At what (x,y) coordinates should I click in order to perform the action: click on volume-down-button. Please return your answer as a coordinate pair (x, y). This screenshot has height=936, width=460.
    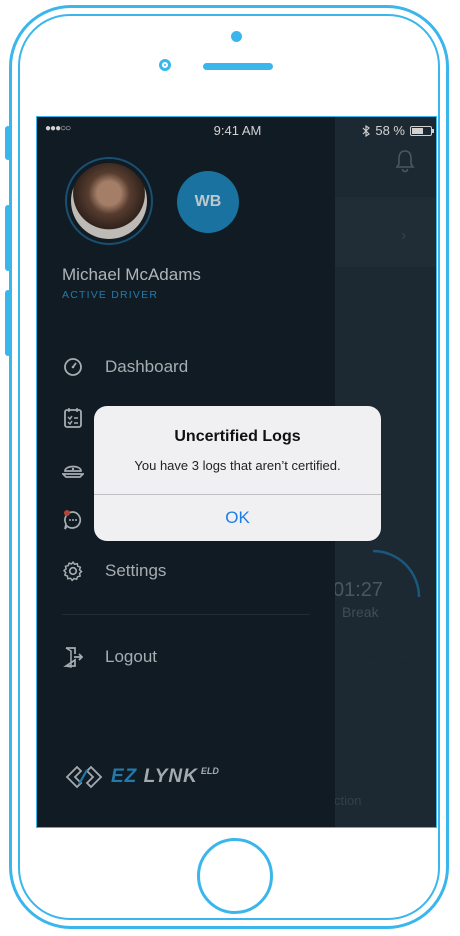
    Looking at the image, I should click on (8, 323).